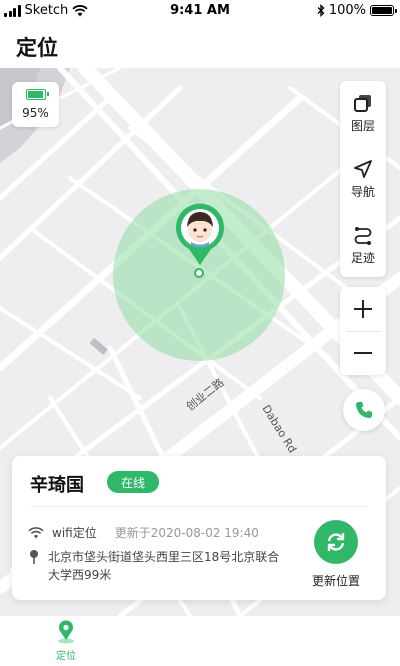 Image resolution: width=400 pixels, height=666 pixels. I want to click on location-pin-icon, so click(66, 632).